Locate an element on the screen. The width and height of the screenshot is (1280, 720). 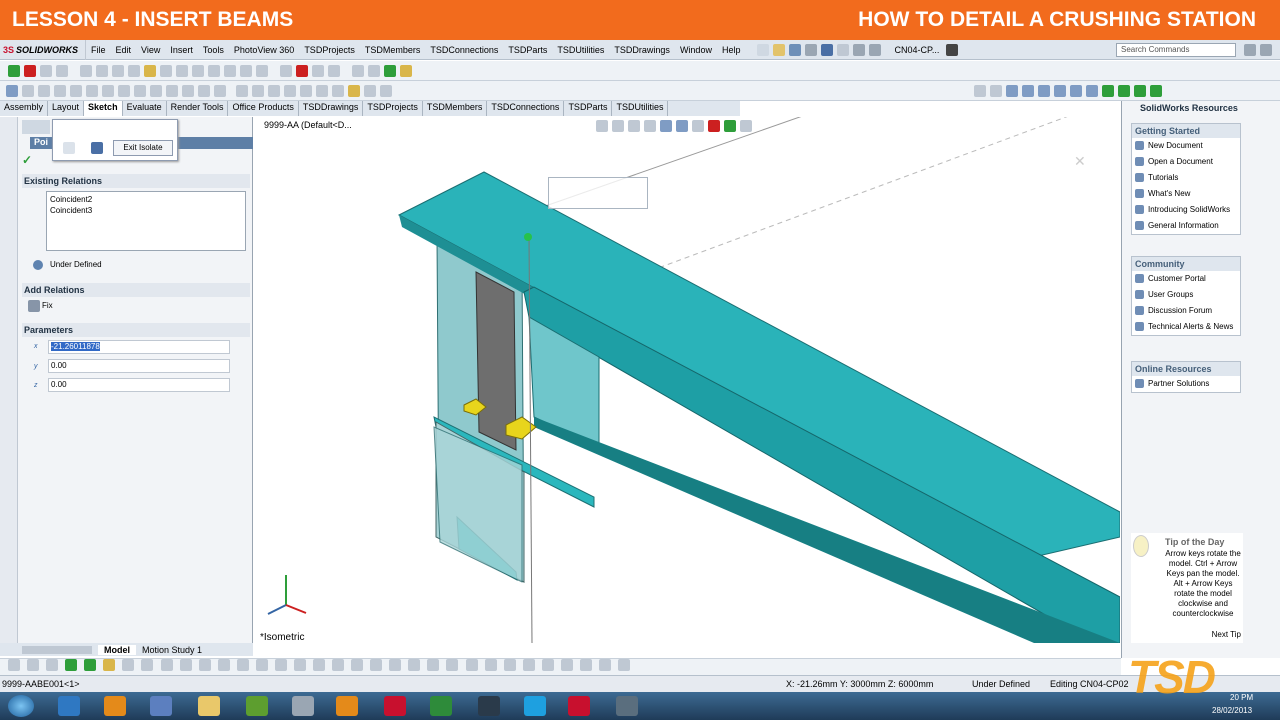
tab-scroll-arrows is located at coordinates (57, 649).